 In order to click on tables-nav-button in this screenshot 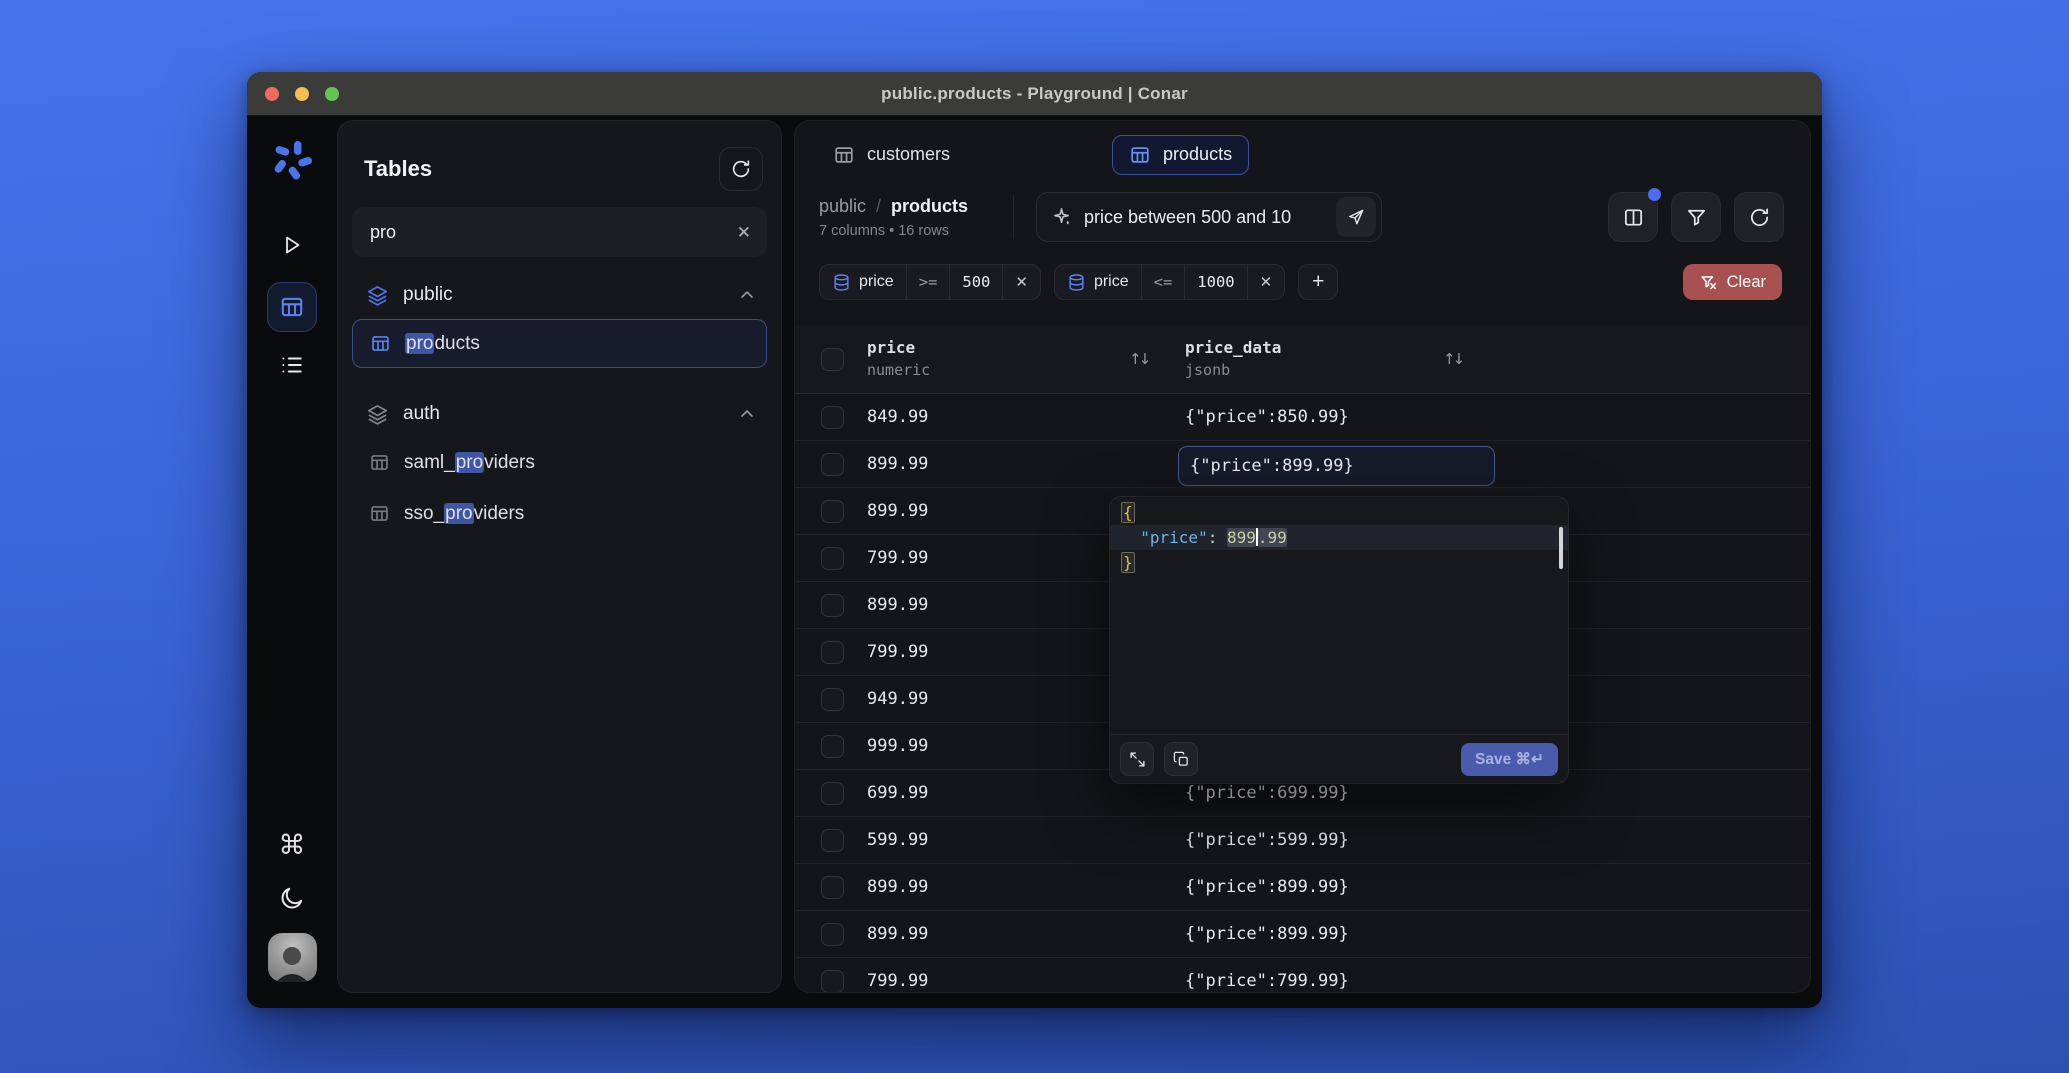, I will do `click(292, 307)`.